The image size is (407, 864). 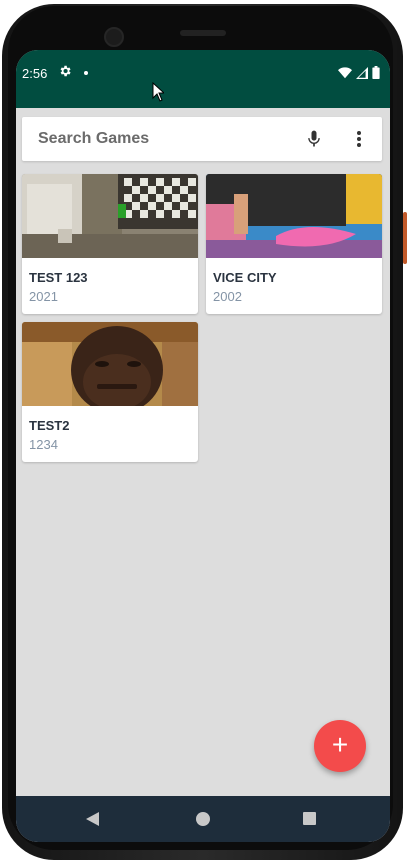 What do you see at coordinates (159, 94) in the screenshot?
I see `mouse-cursor-icon` at bounding box center [159, 94].